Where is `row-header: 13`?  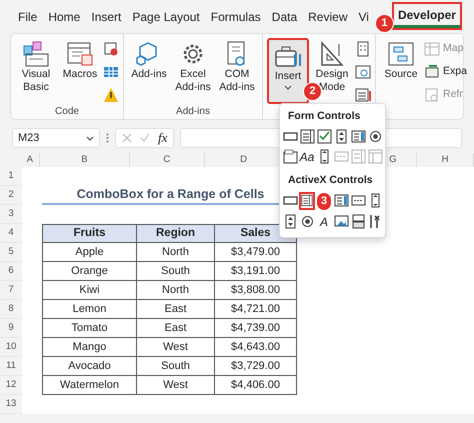
row-header: 13 is located at coordinates (11, 404).